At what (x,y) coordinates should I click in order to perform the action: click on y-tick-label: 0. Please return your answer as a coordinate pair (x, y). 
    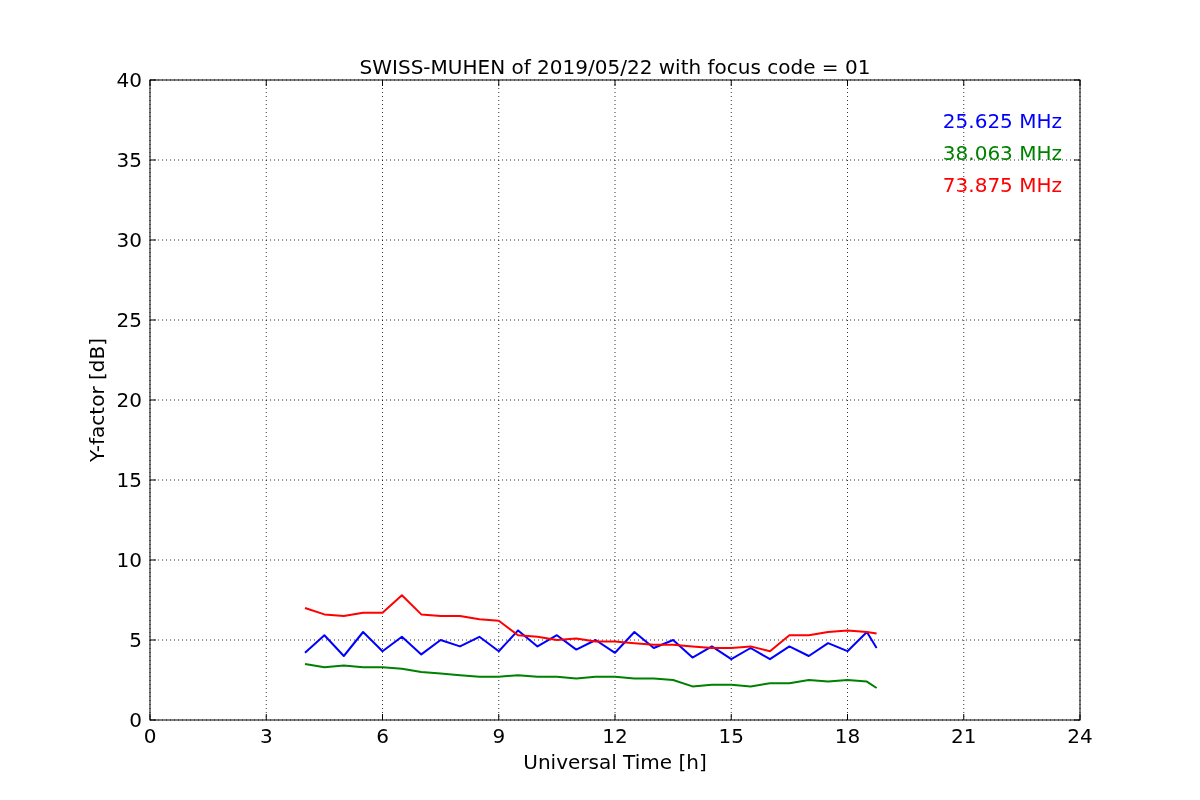
    Looking at the image, I should click on (135, 720).